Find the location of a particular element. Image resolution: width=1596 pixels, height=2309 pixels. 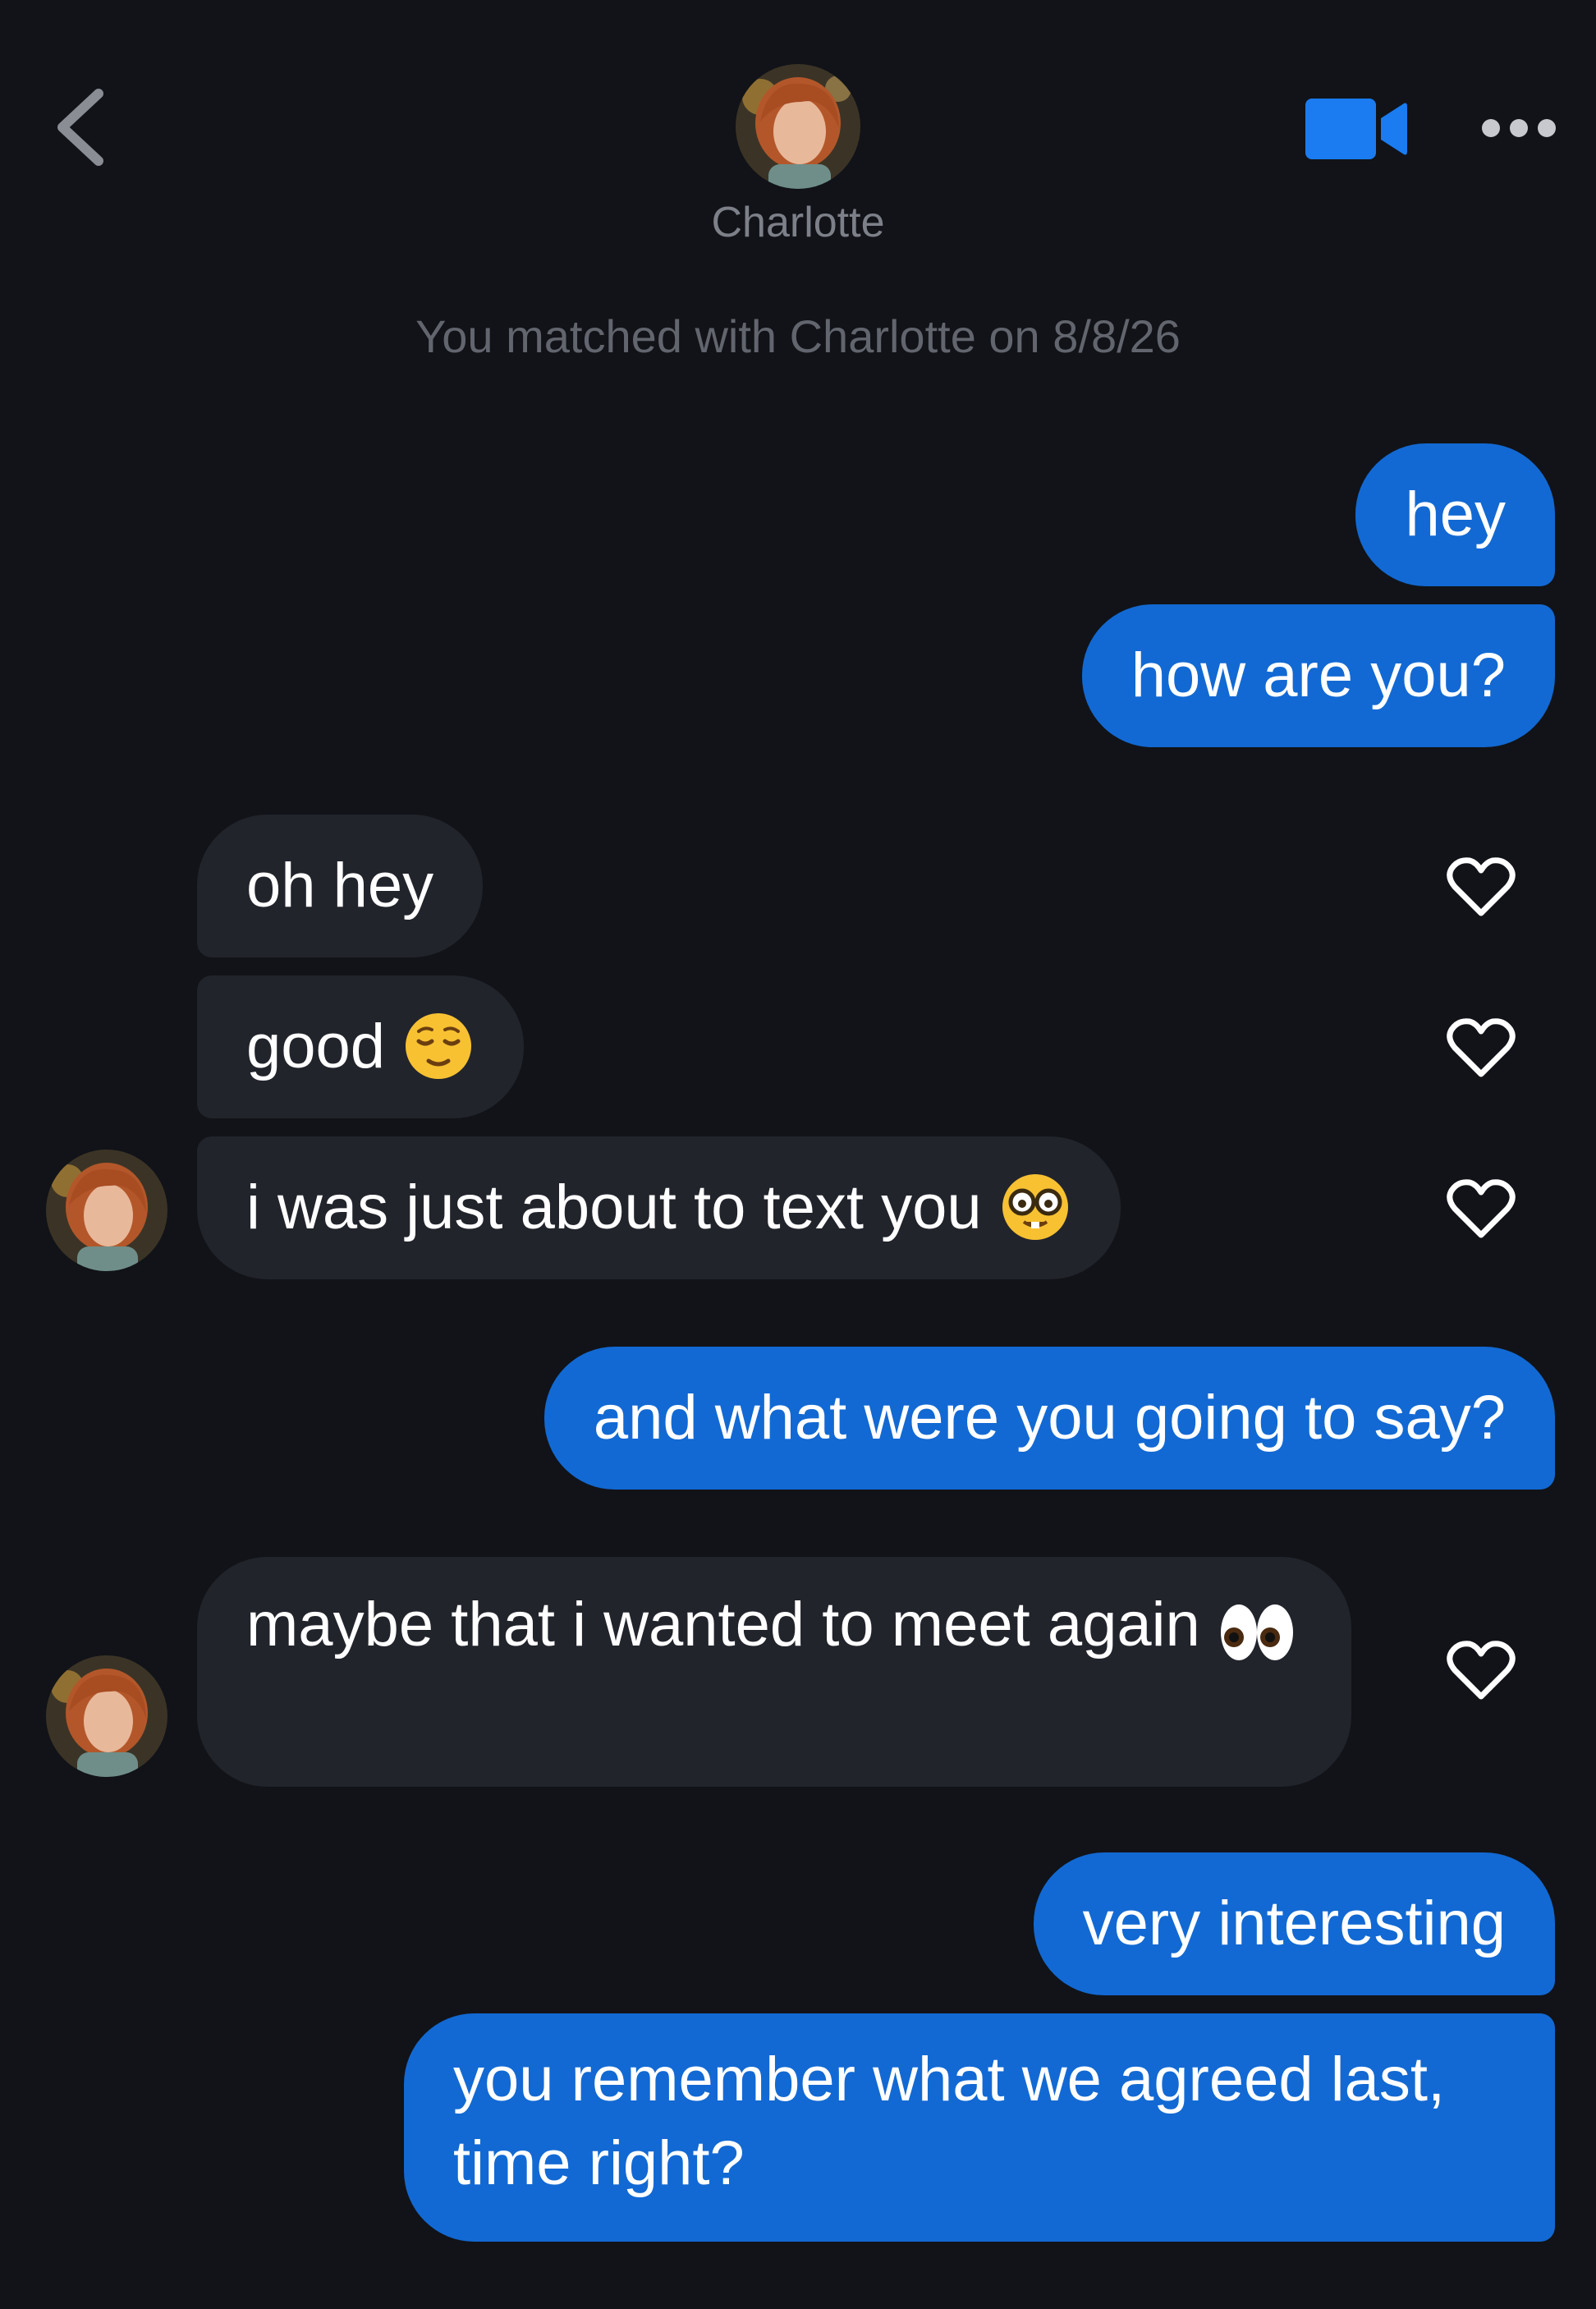

message-text: oh hey is located at coordinates (340, 885).